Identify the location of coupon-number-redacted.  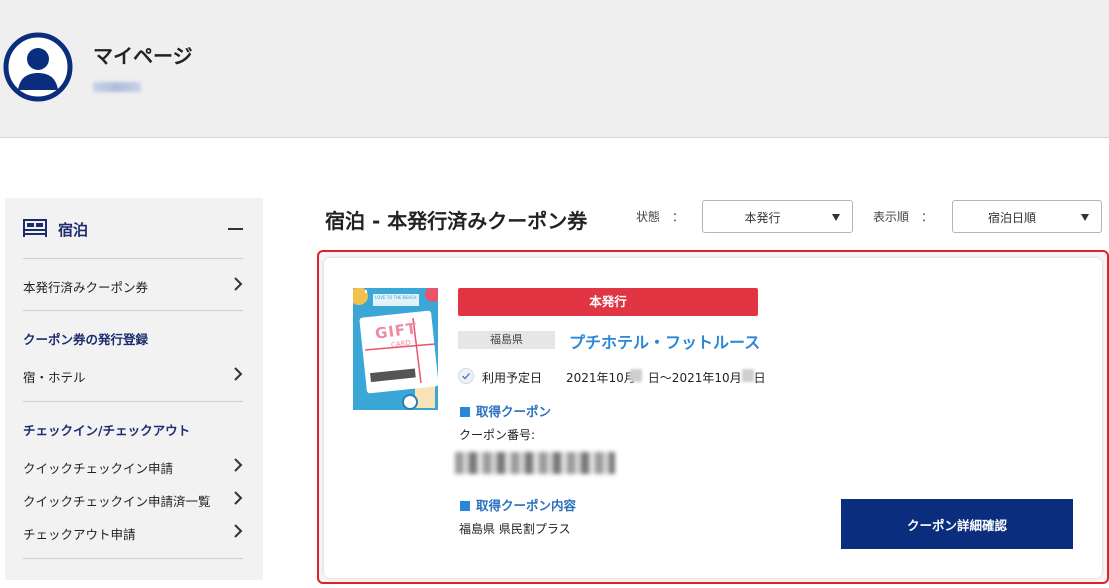
(535, 463).